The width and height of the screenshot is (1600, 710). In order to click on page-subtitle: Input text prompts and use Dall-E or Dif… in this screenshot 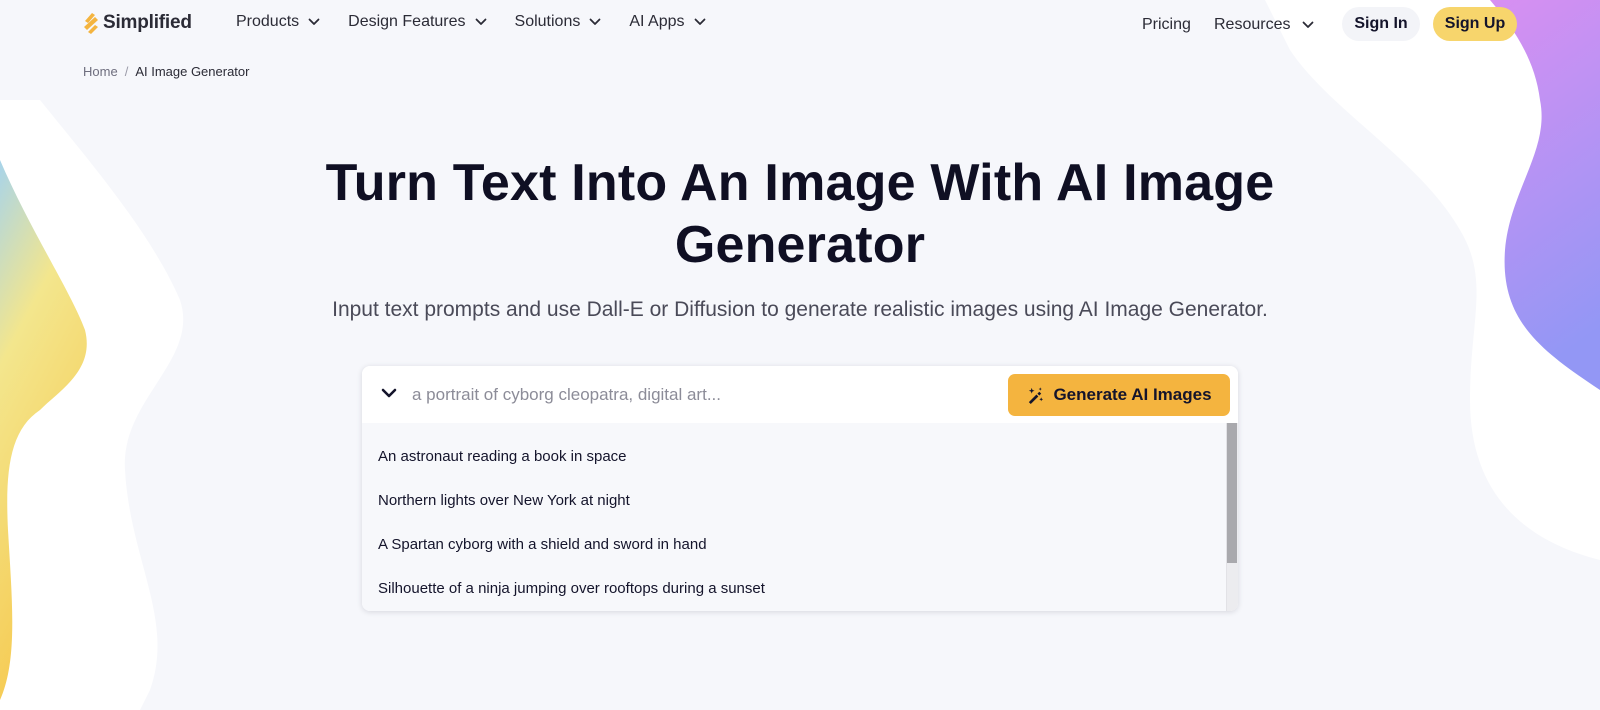, I will do `click(800, 309)`.